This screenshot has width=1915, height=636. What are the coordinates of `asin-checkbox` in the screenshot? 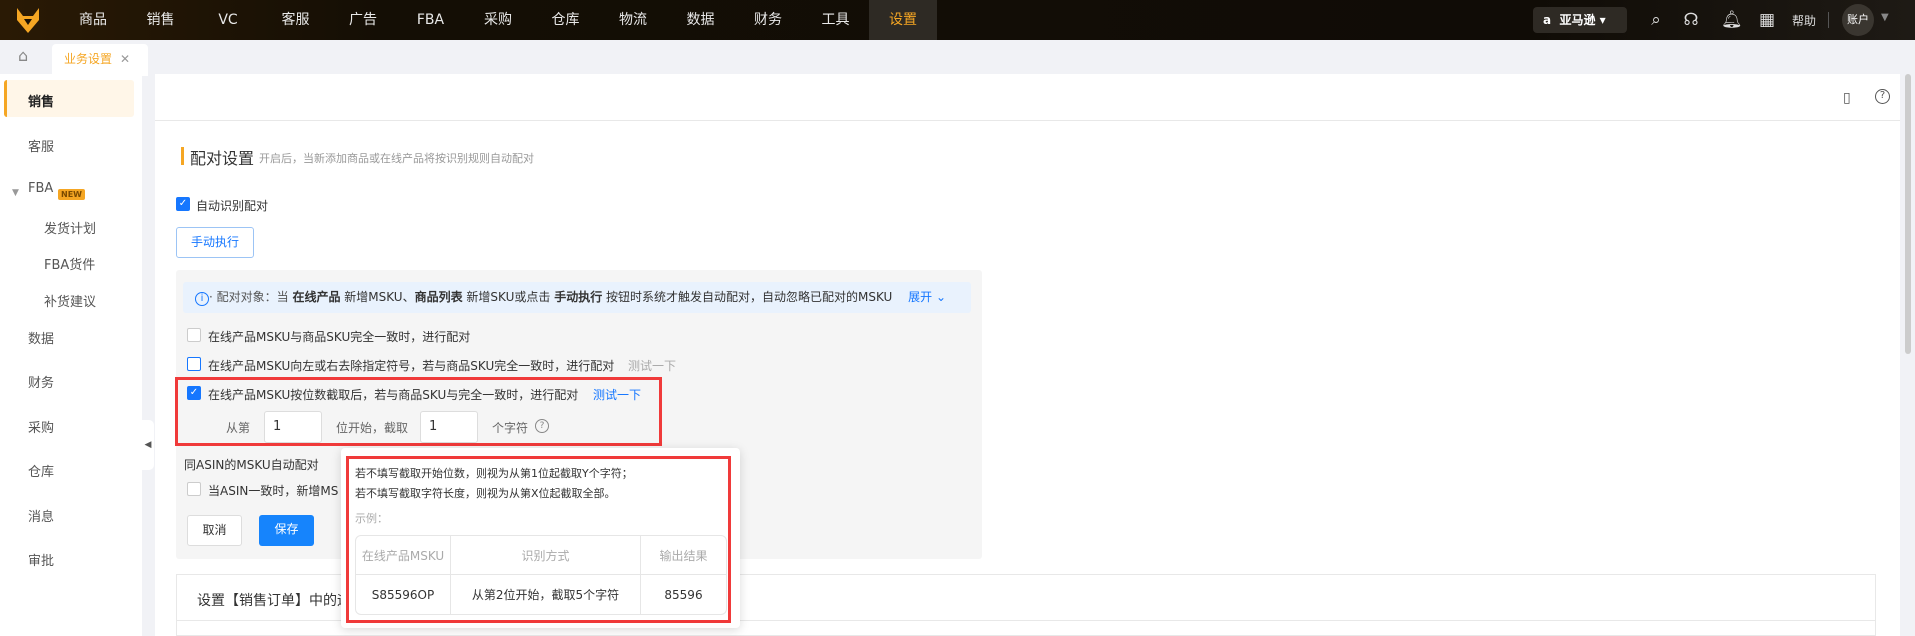 It's located at (194, 489).